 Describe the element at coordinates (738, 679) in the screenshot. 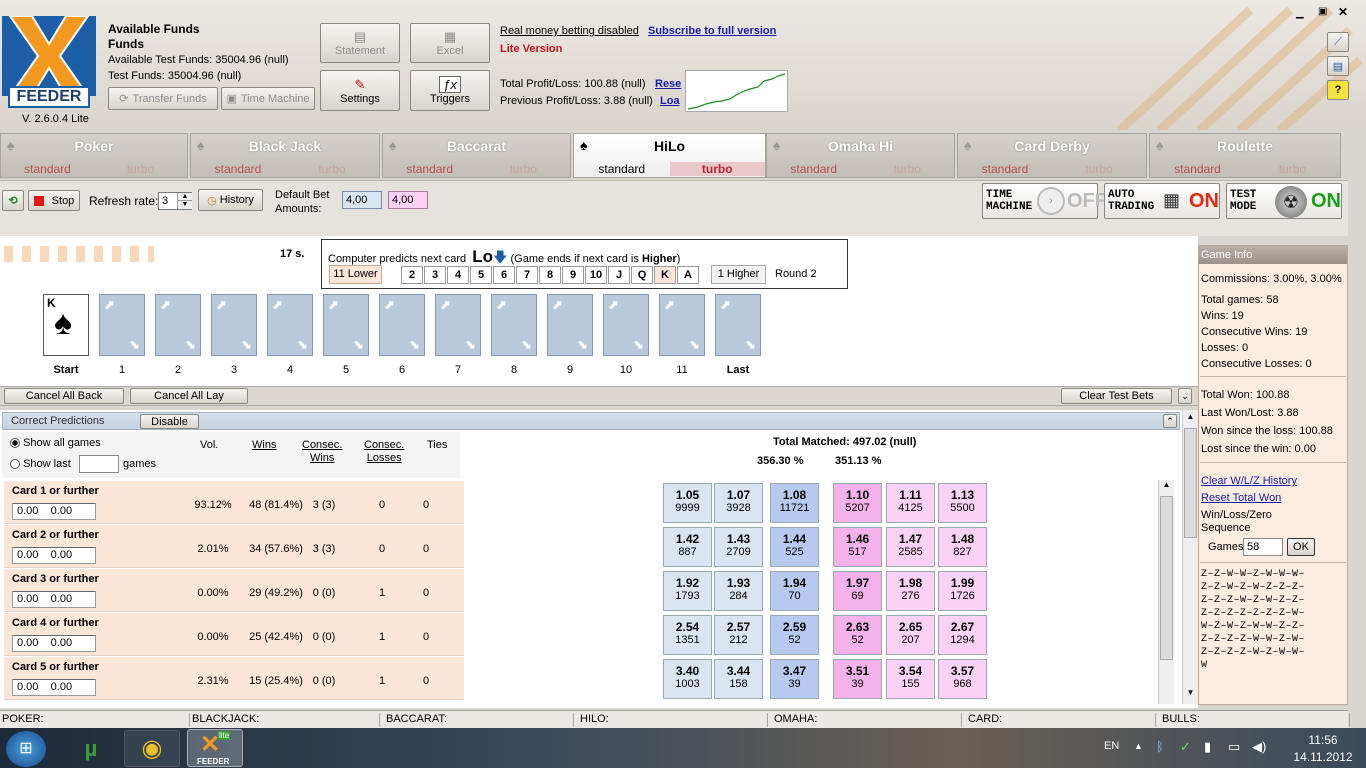

I see `back-odds-cell: 3.44 158` at that location.